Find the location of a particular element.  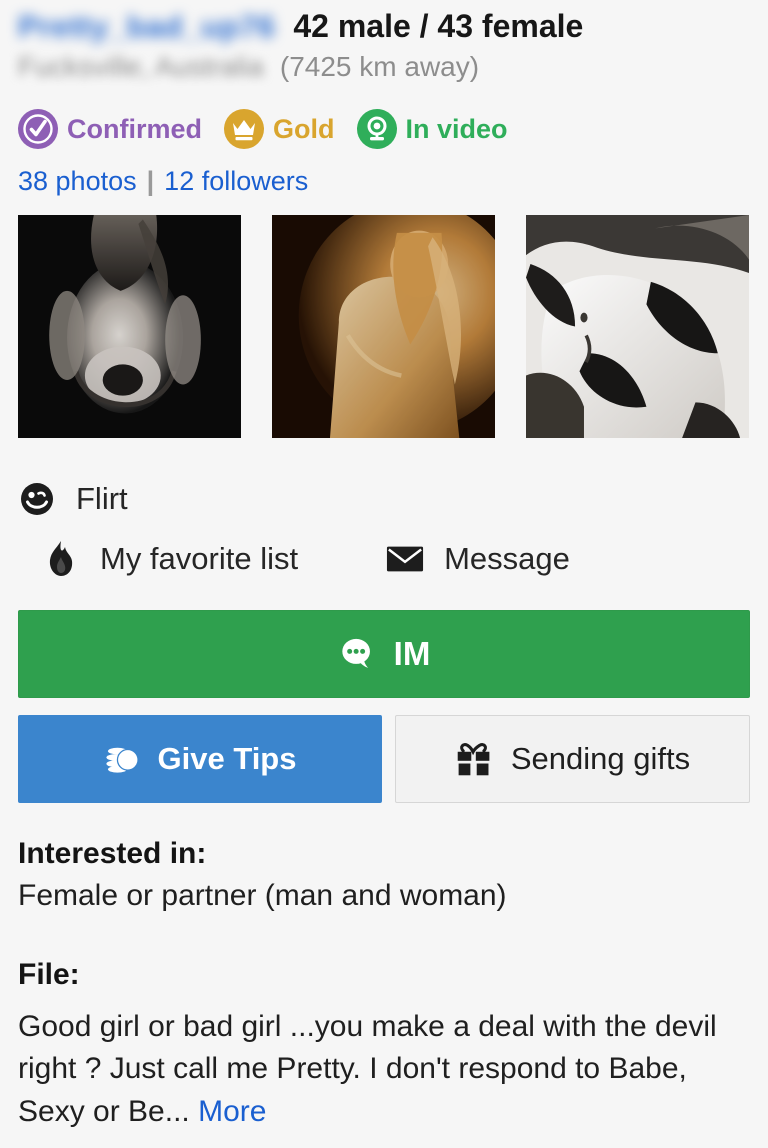

favorite-list-button: My favorite list is located at coordinates (170, 559).